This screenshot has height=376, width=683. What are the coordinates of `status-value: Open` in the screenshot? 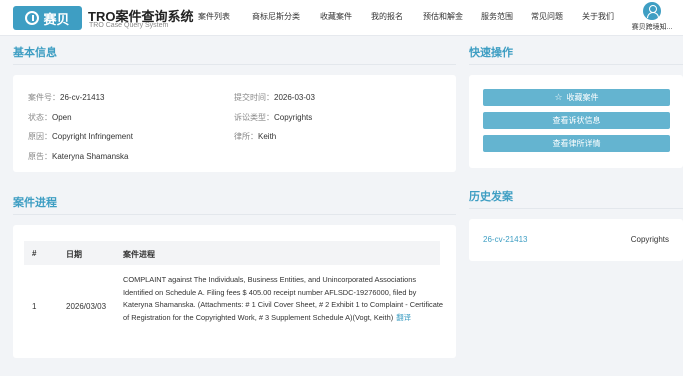 It's located at (62, 117).